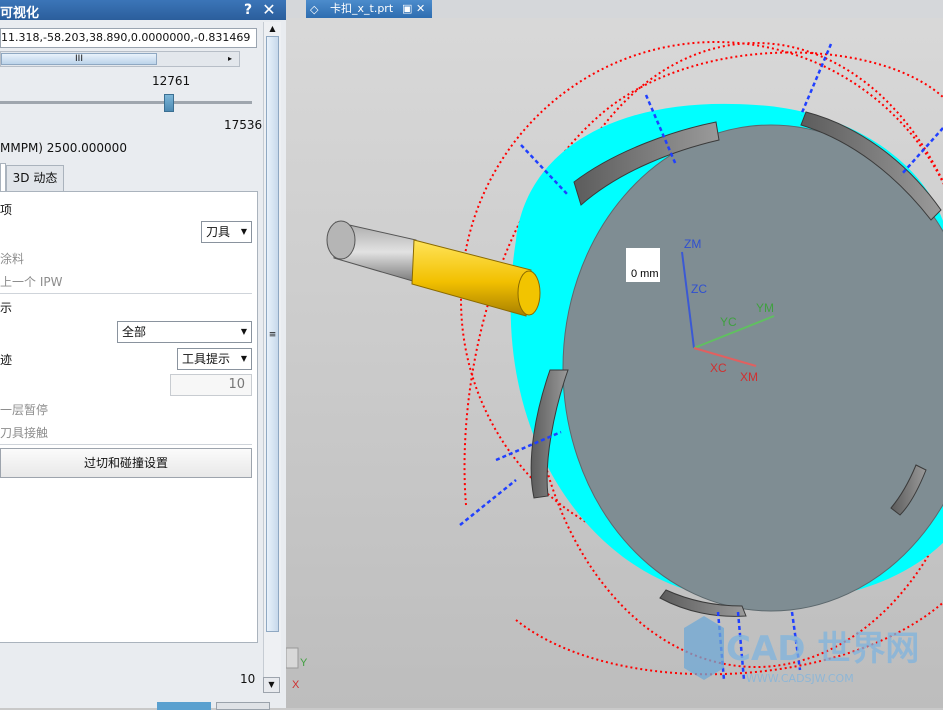  What do you see at coordinates (24, 432) in the screenshot?
I see `tool-contact-option: 刀具接触` at bounding box center [24, 432].